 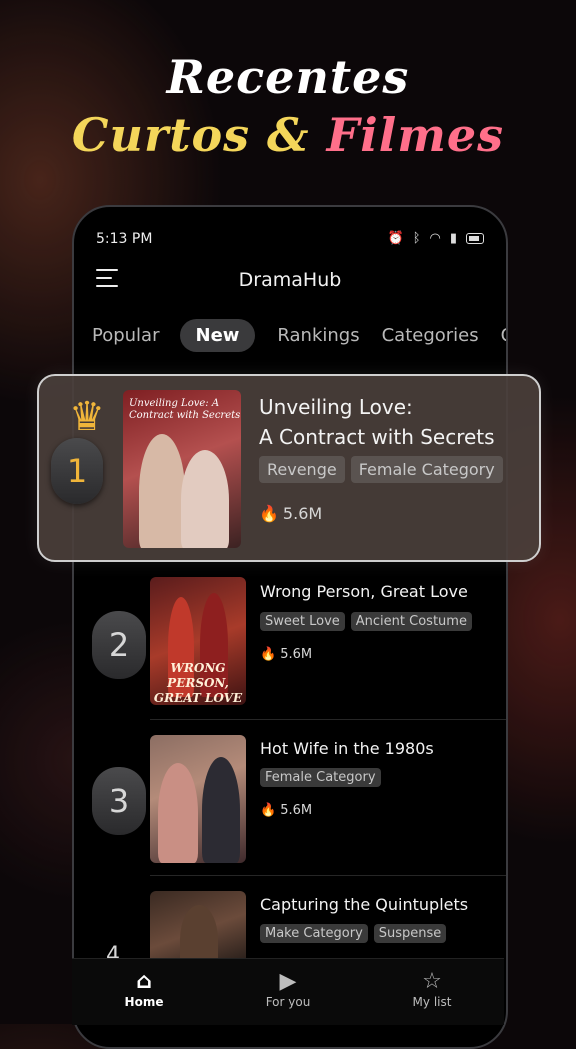 I want to click on nav-my-list: ☆ My list, so click(x=432, y=992).